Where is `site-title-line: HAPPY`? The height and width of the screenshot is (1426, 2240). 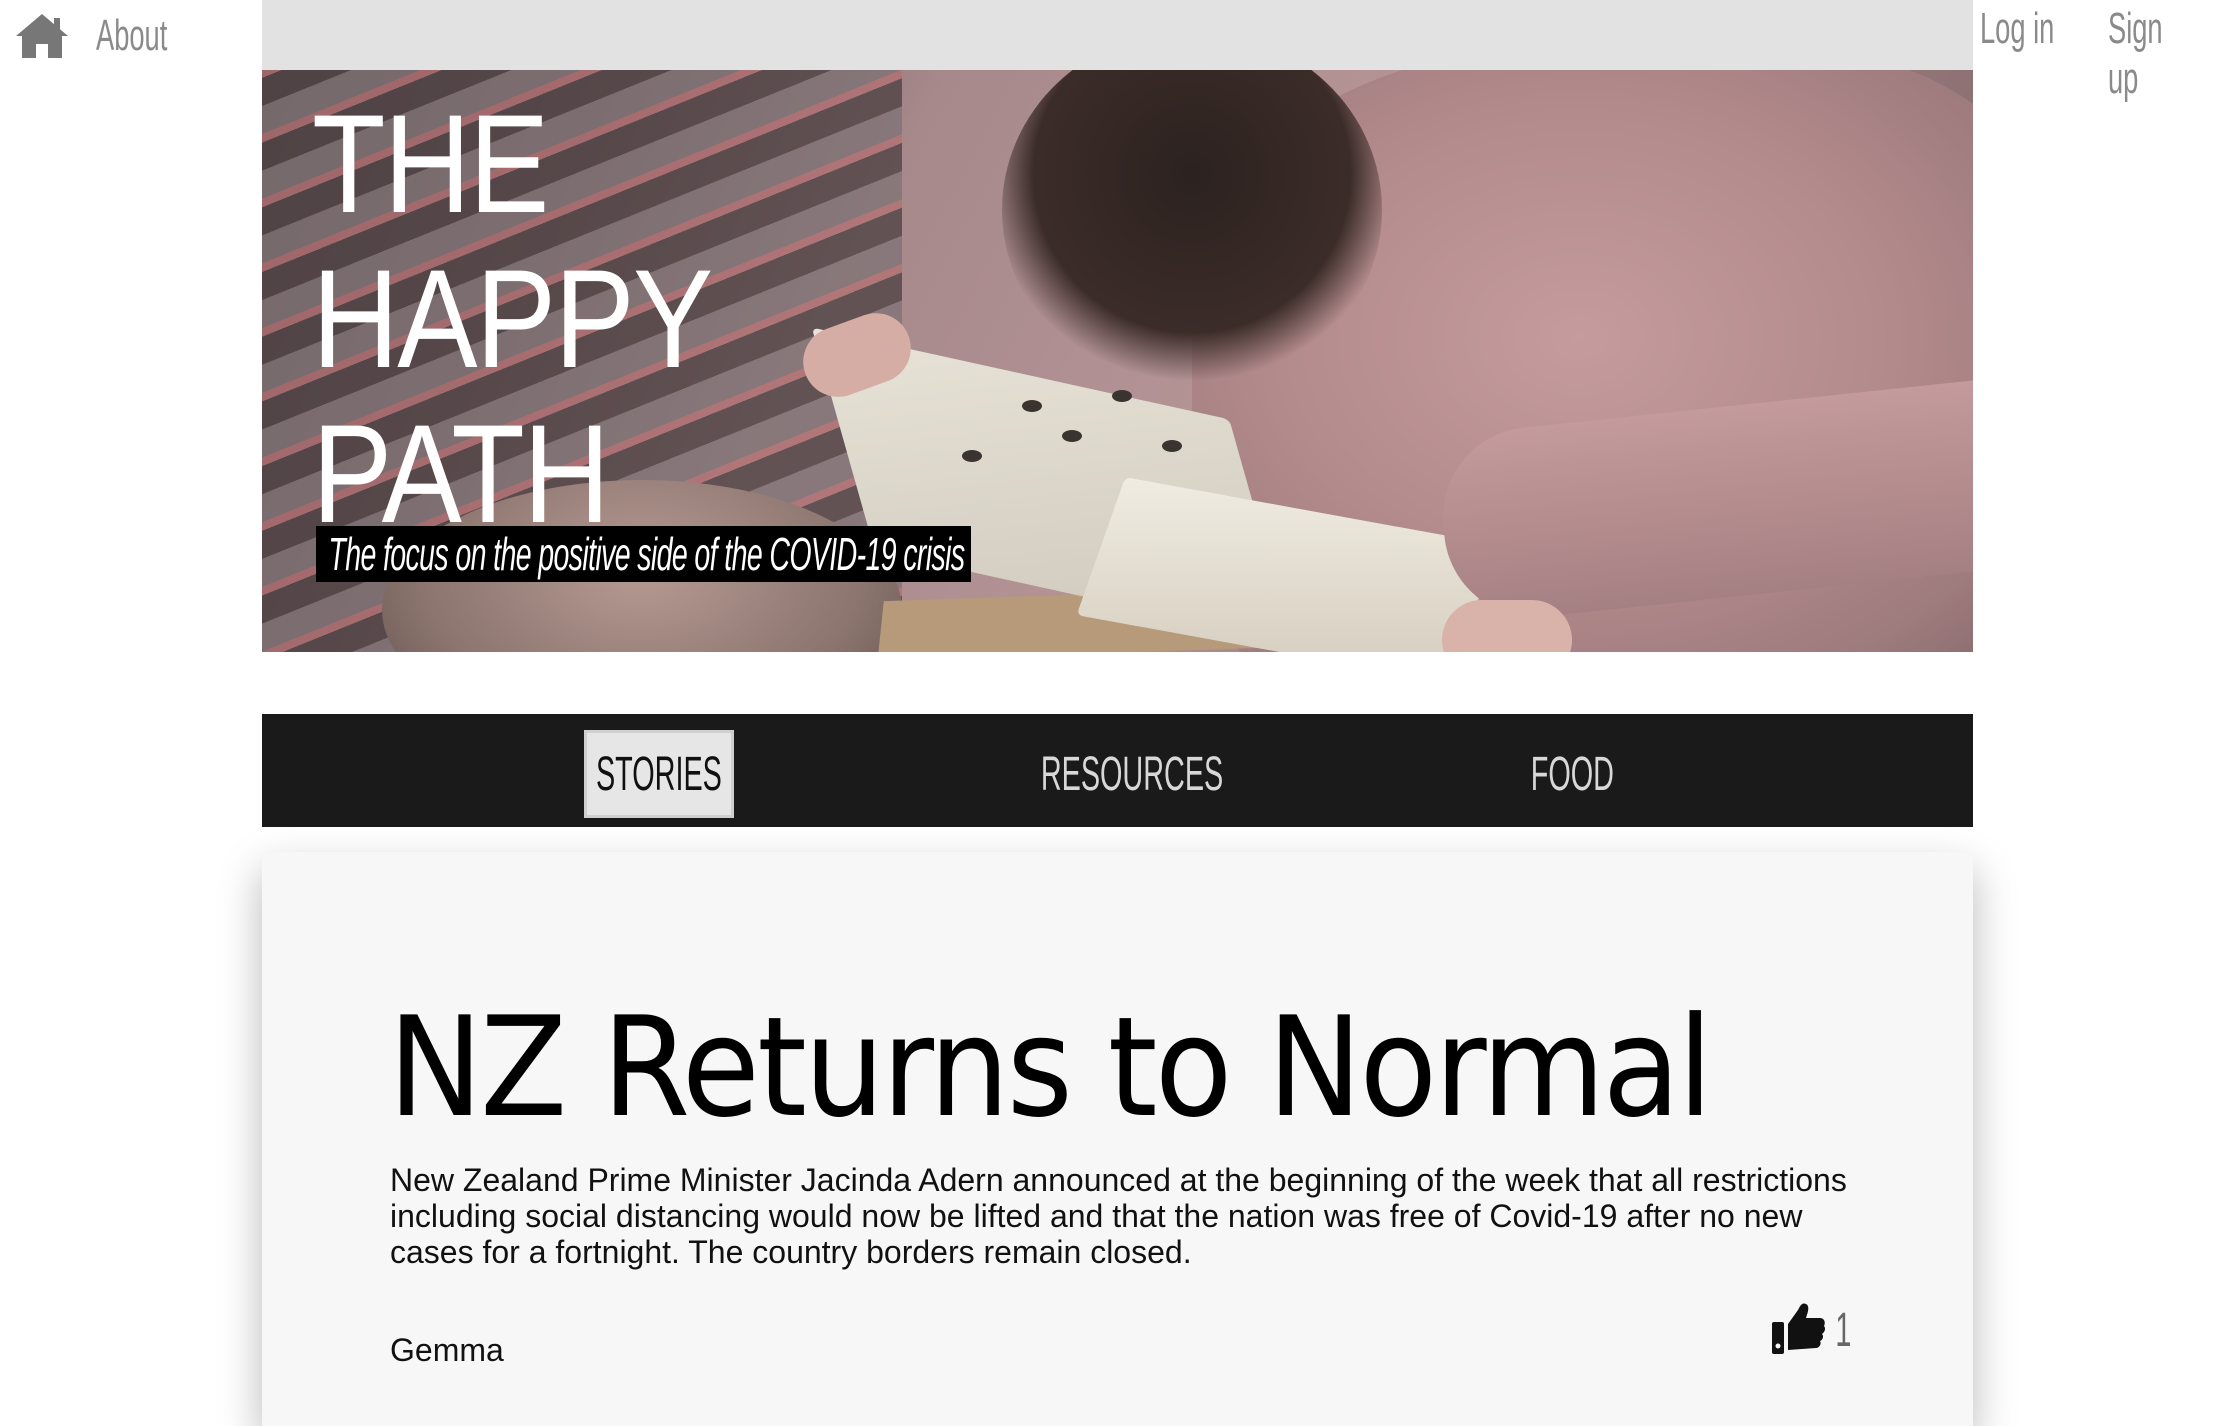 site-title-line: HAPPY is located at coordinates (512, 318).